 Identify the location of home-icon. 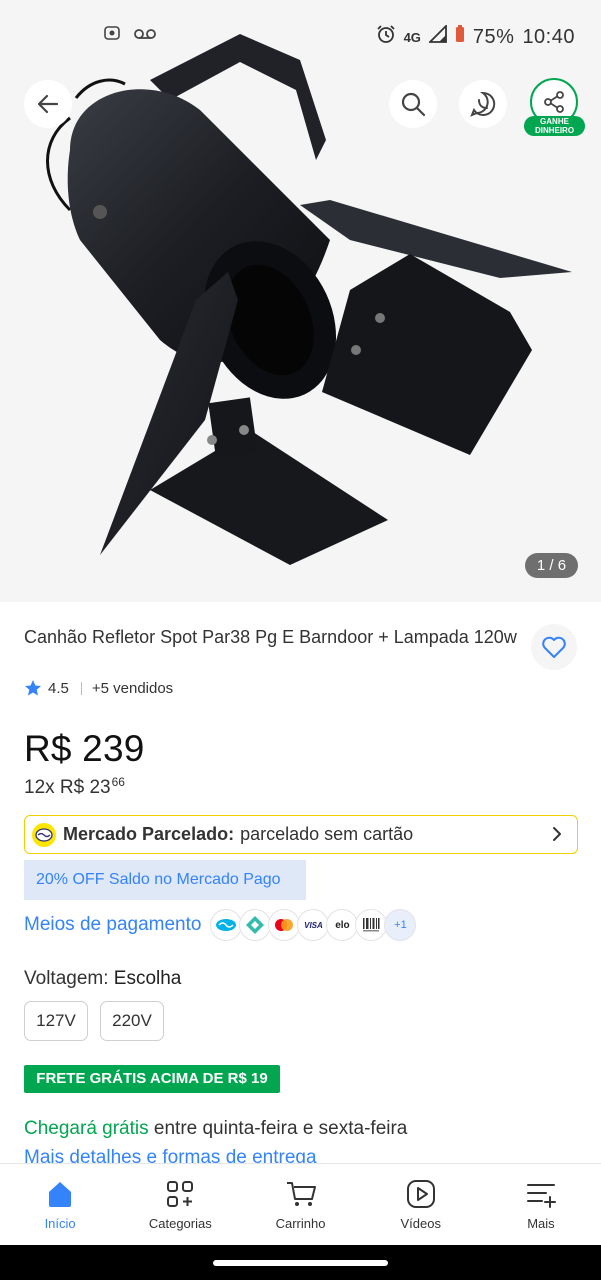
(60, 1194).